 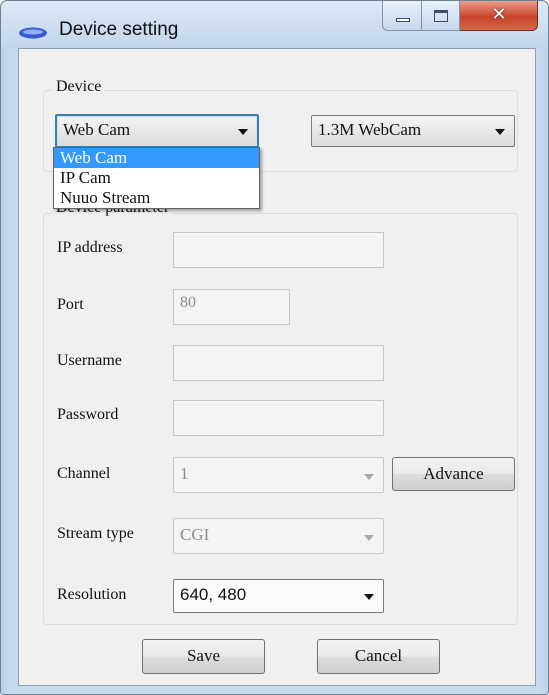 I want to click on caption-buttons: ✕, so click(x=460, y=17).